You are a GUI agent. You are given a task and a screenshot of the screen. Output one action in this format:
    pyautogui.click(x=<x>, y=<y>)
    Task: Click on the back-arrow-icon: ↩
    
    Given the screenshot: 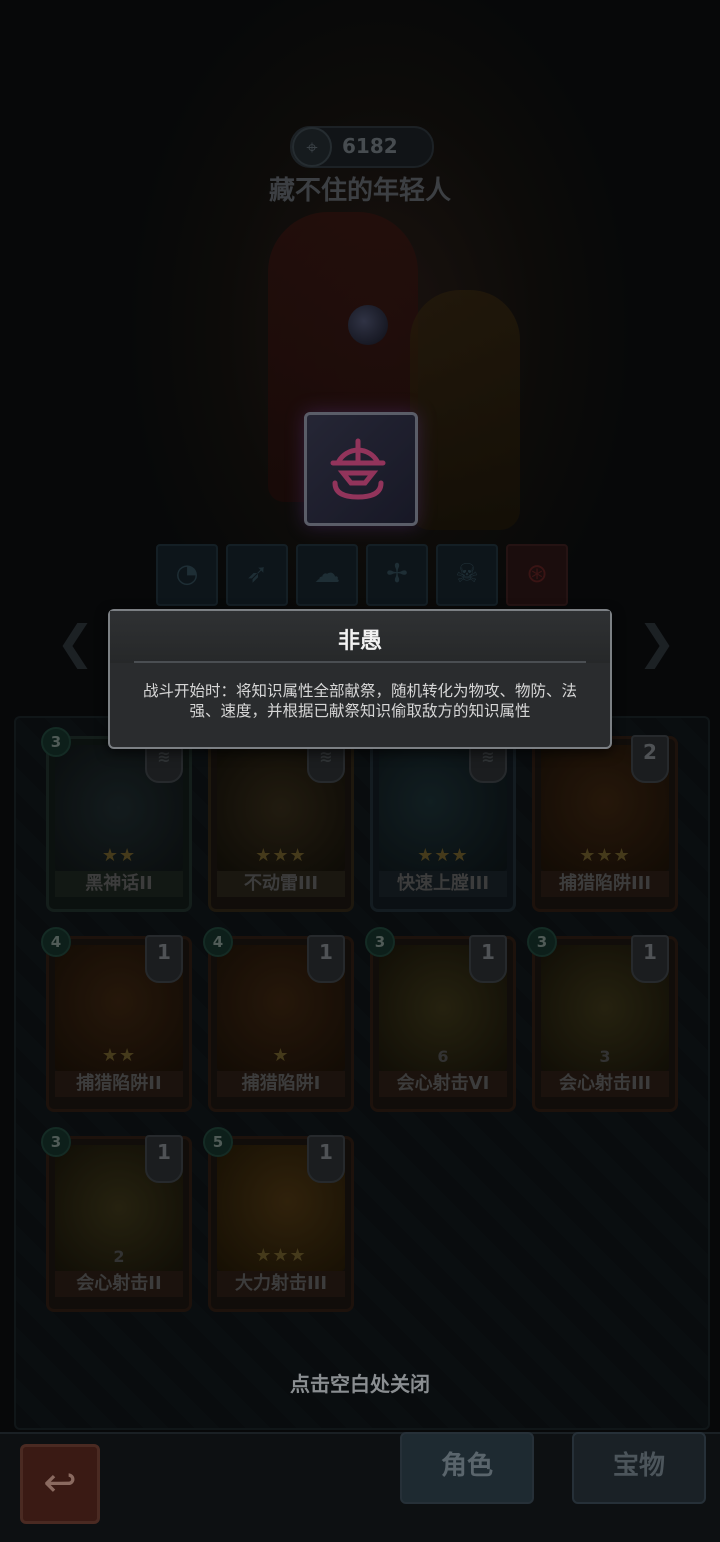 What is the action you would take?
    pyautogui.click(x=60, y=1483)
    